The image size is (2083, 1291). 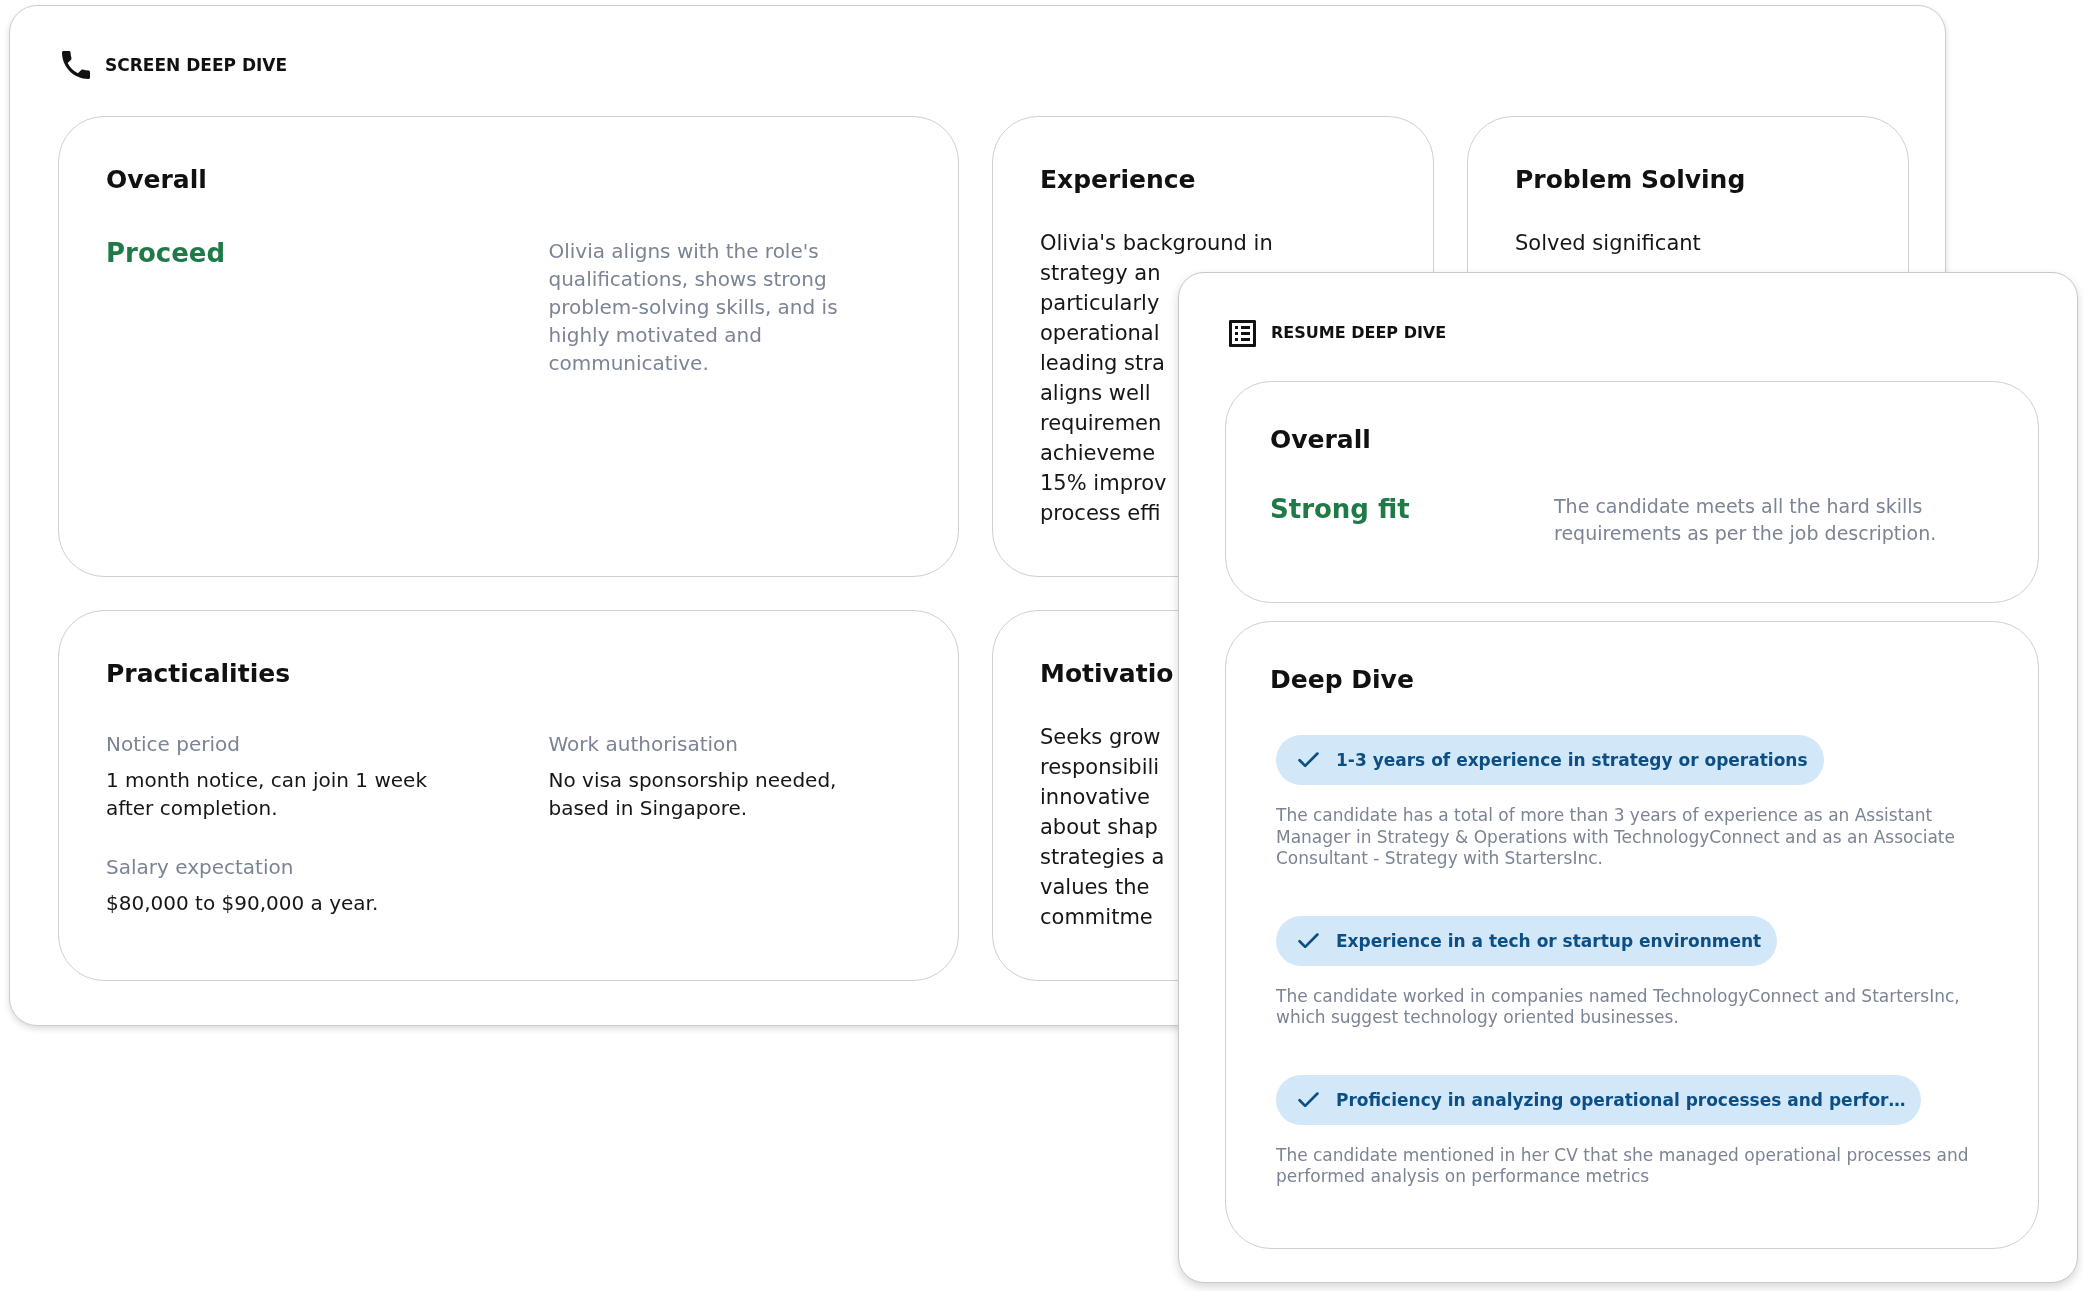 What do you see at coordinates (1100, 303) in the screenshot?
I see `note-line: particularly` at bounding box center [1100, 303].